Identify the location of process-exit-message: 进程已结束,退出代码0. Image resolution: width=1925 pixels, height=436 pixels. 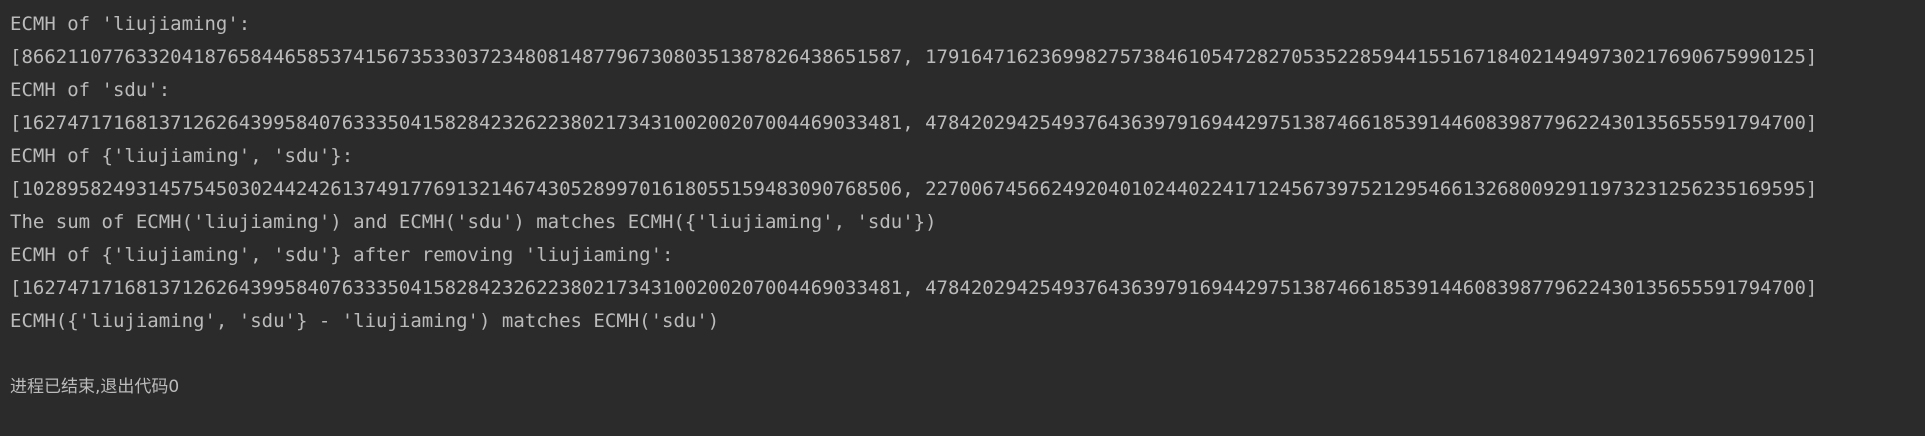
(95, 387).